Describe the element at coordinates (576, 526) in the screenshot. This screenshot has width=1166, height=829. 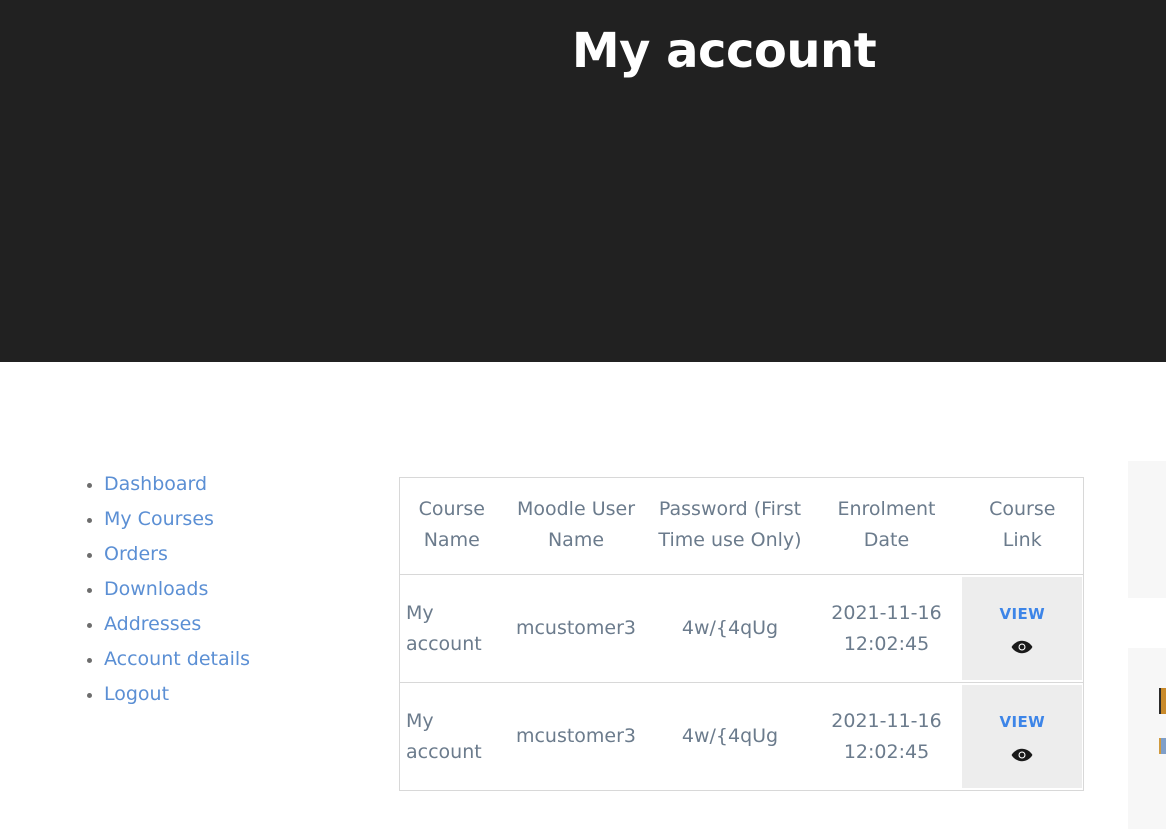
I see `column-header-moodle-user-name: Moodle User Name` at that location.